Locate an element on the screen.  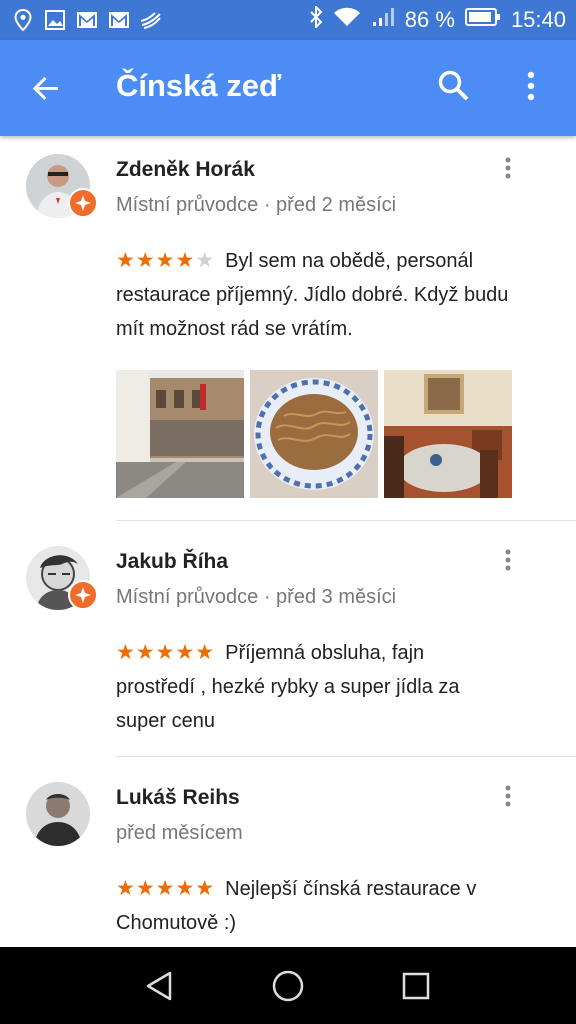
app-bar: Čínská zeď is located at coordinates (288, 88).